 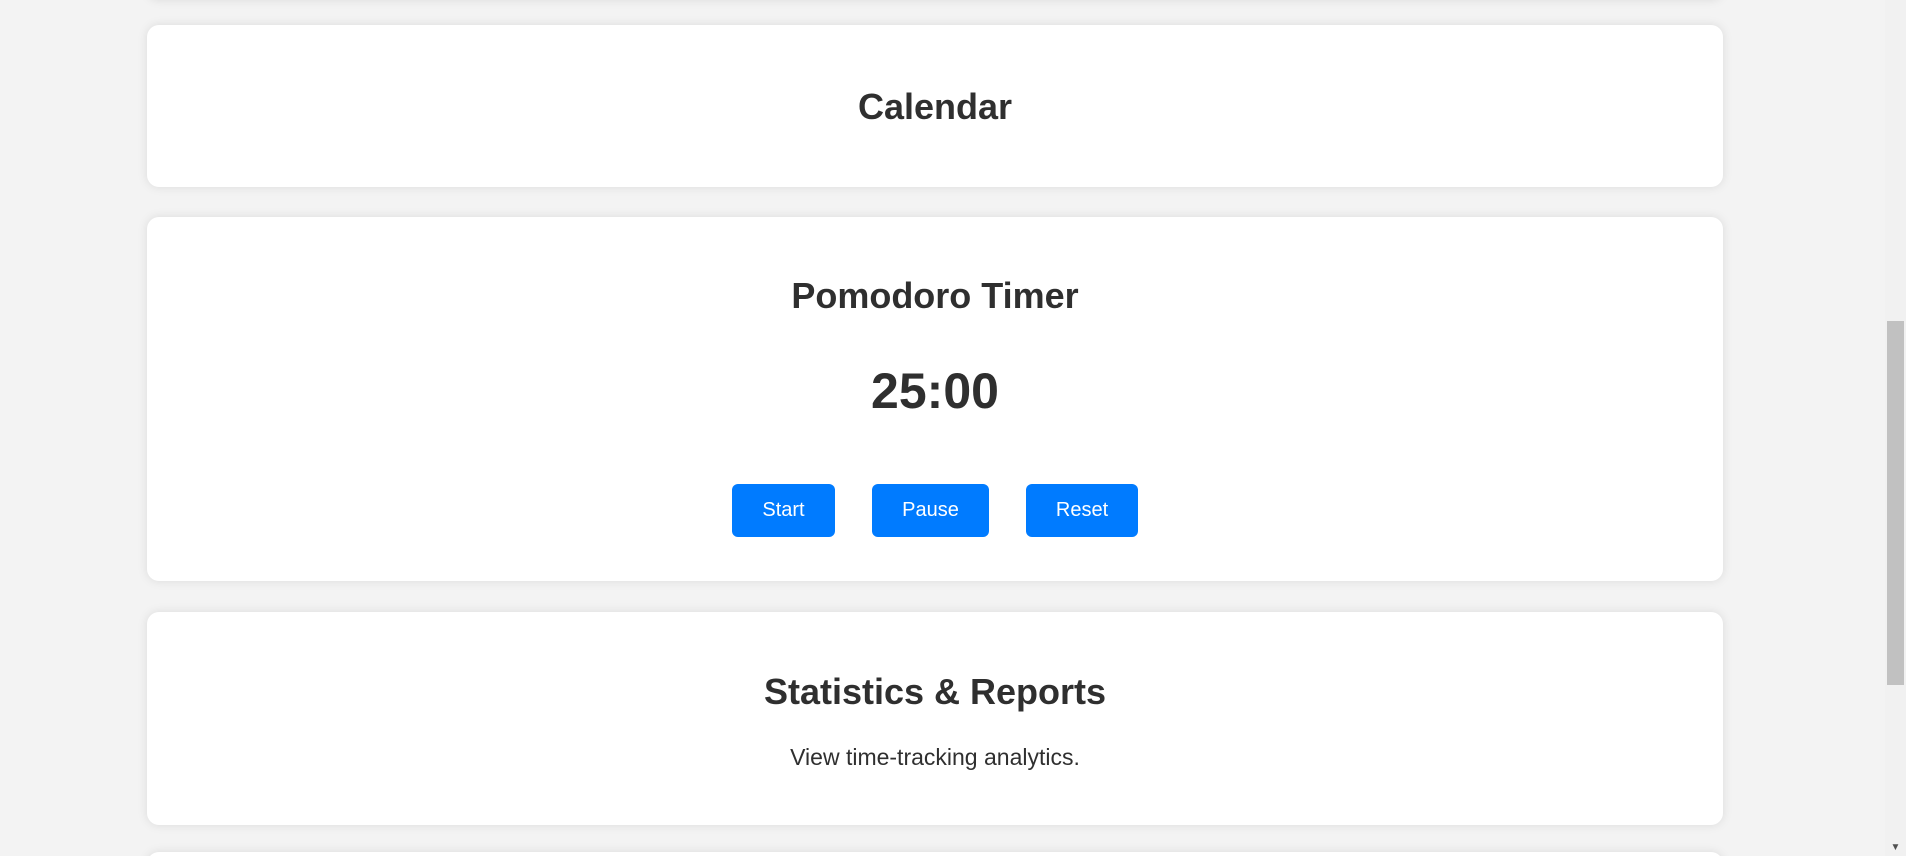 I want to click on reset-button: Reset, so click(x=1082, y=510).